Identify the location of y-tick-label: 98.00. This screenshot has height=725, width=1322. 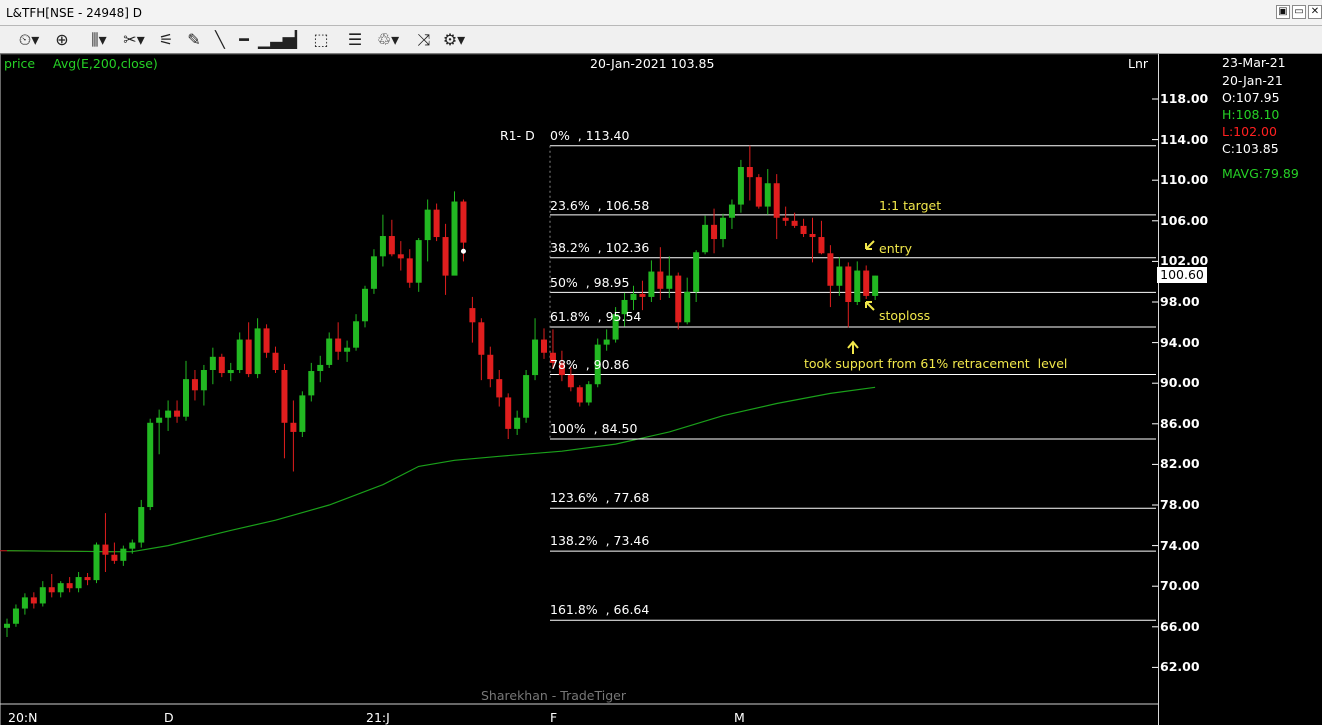
(1180, 301).